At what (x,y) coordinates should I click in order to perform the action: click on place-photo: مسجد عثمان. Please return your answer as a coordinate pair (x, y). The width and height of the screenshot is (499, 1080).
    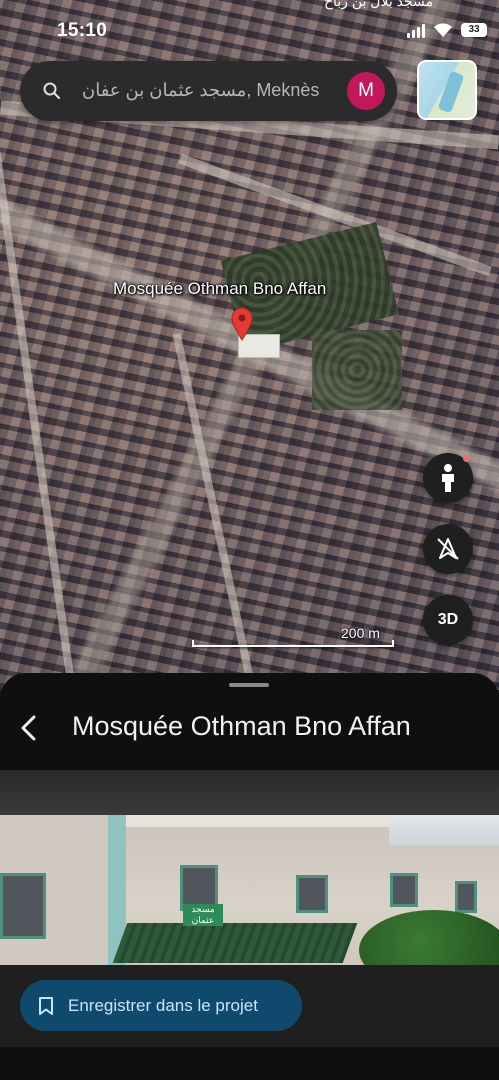
    Looking at the image, I should click on (249, 890).